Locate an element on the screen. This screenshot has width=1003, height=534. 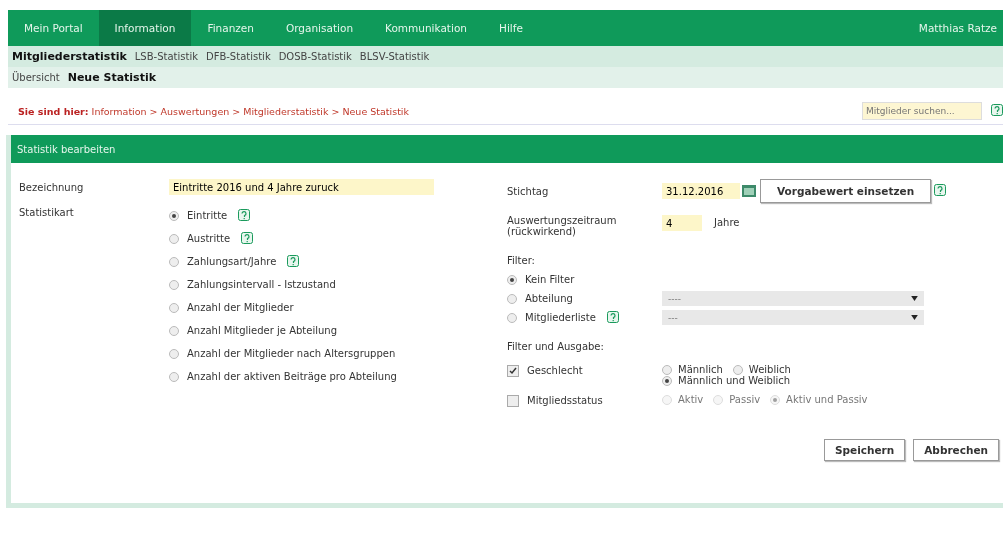
option-label: Anzahl der Mitglieder is located at coordinates (240, 307).